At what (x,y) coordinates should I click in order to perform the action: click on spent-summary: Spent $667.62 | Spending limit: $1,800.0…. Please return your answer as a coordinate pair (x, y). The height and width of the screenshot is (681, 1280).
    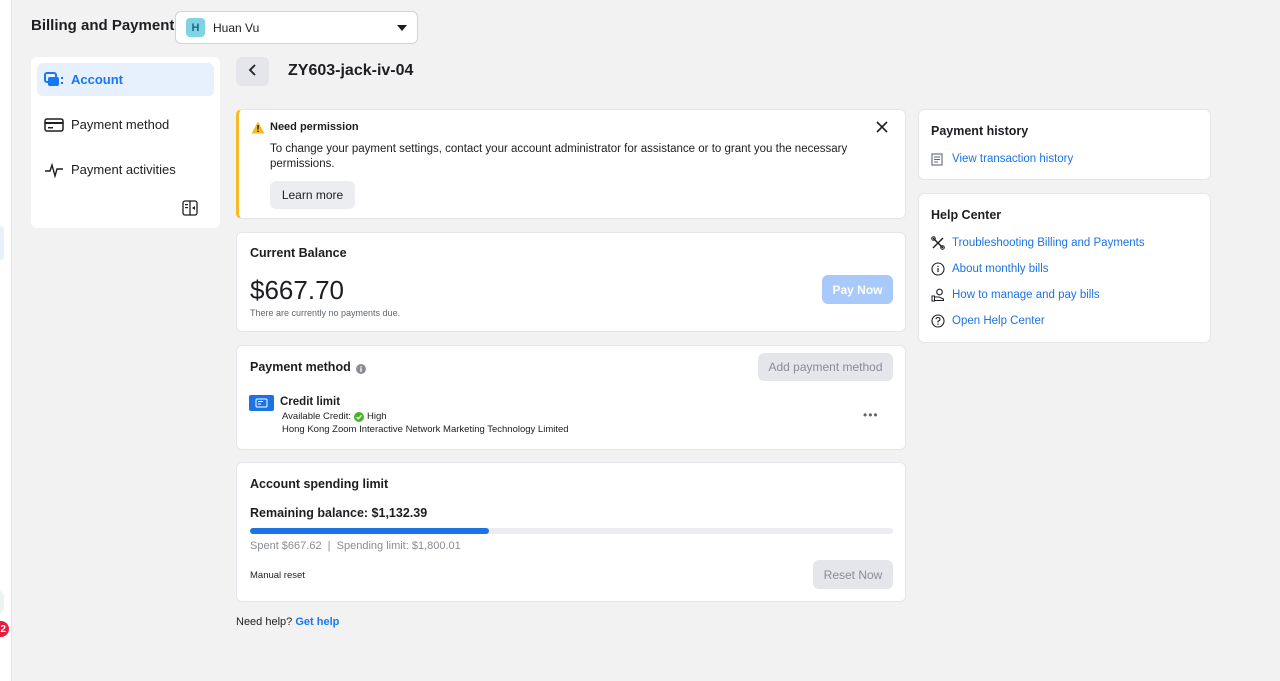
    Looking at the image, I should click on (355, 546).